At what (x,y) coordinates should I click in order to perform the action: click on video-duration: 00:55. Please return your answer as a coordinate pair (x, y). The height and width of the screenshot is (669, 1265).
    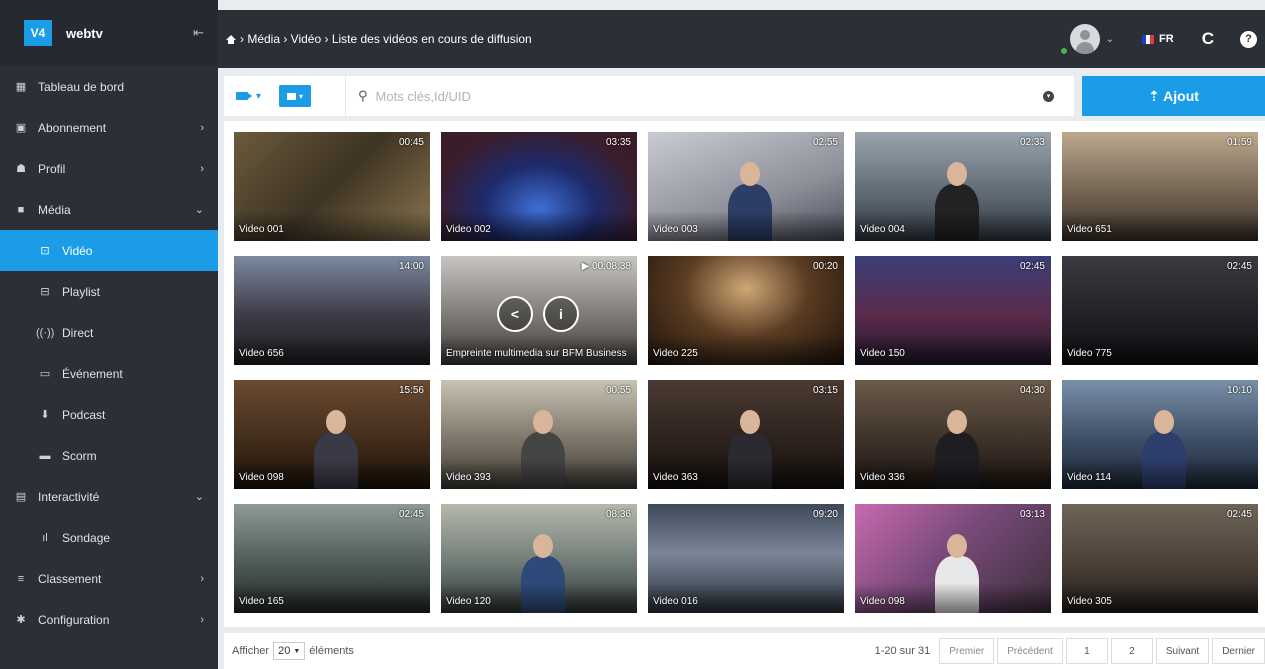
    Looking at the image, I should click on (618, 390).